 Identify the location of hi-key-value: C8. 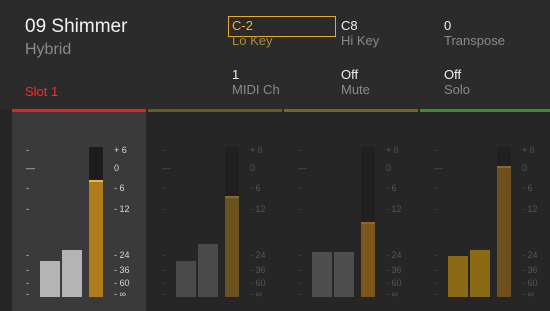
(360, 26).